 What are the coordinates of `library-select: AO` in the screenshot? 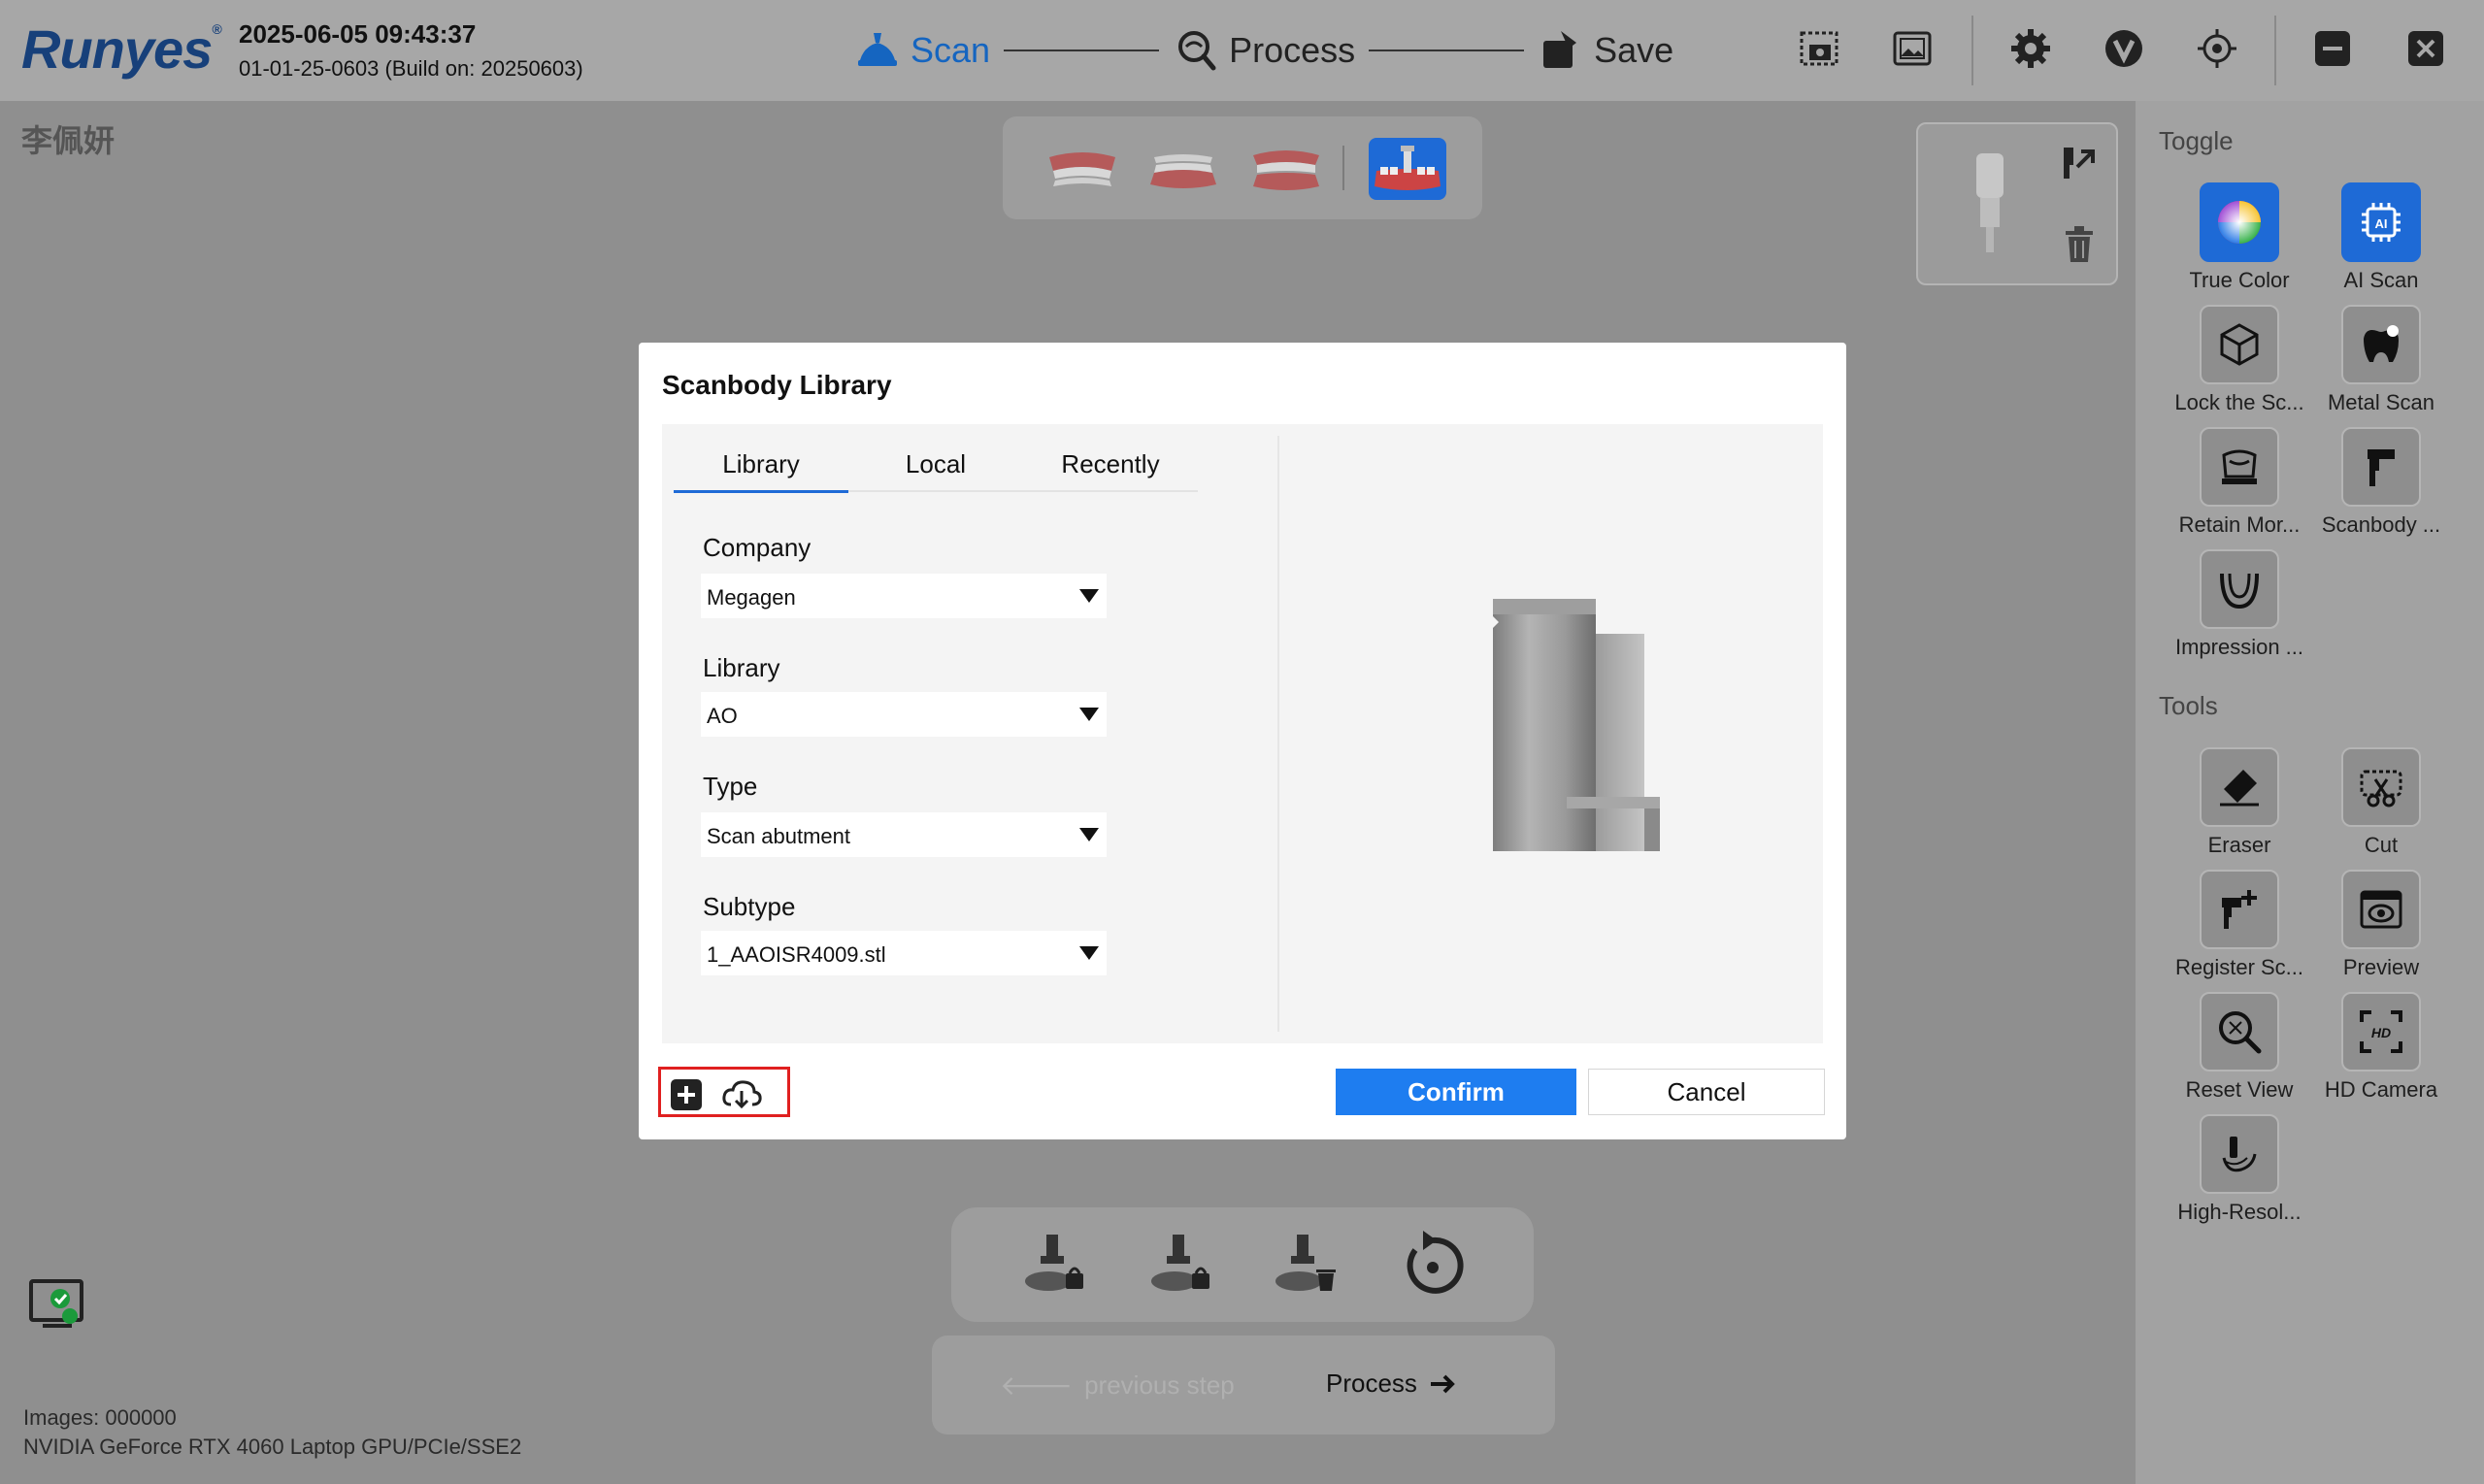 It's located at (904, 714).